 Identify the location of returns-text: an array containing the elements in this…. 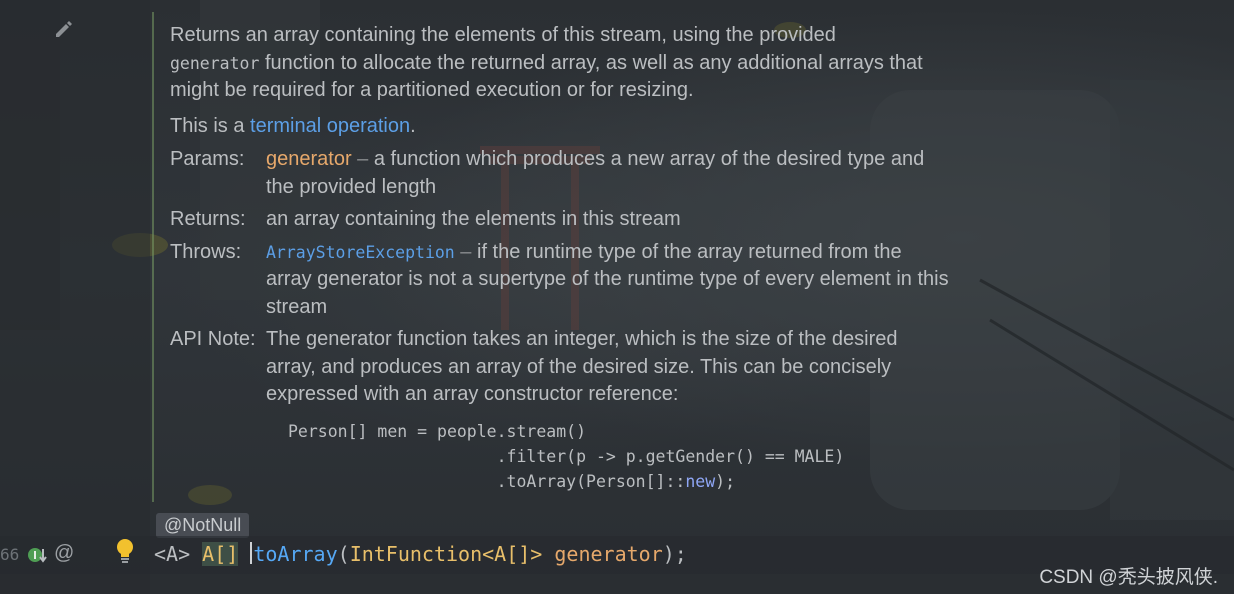
(473, 219).